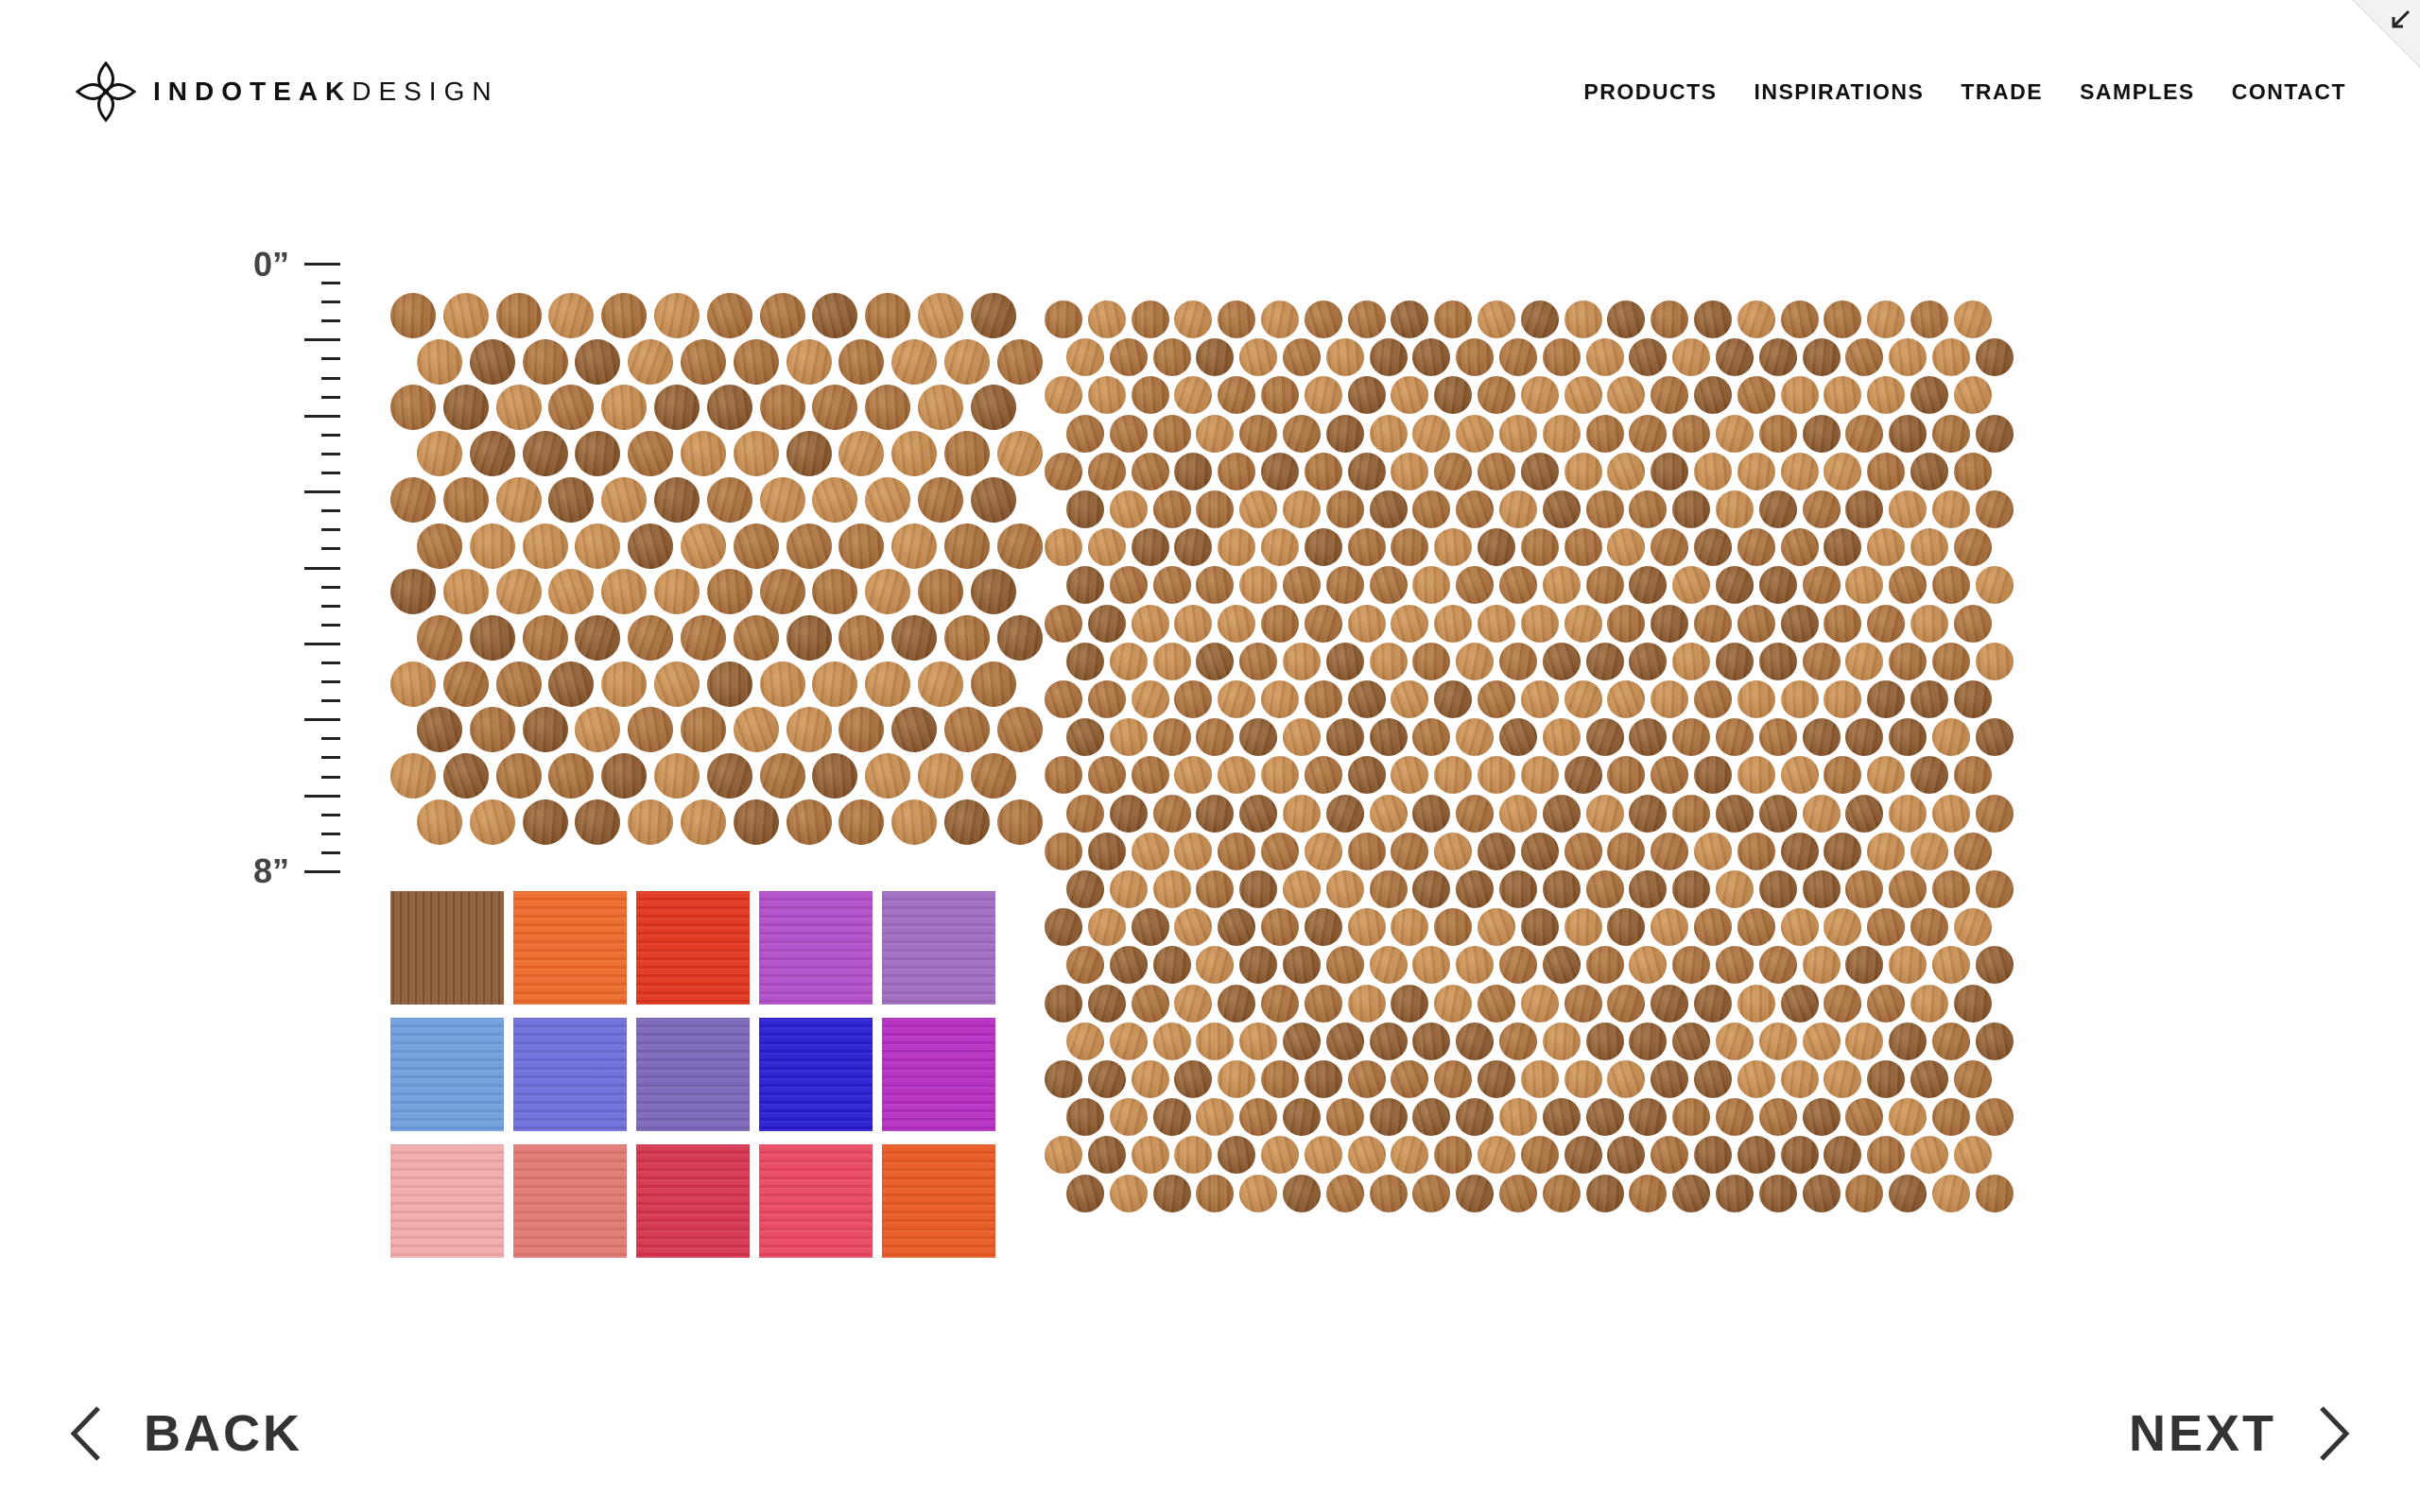 The width and height of the screenshot is (2420, 1512). Describe the element at coordinates (2138, 91) in the screenshot. I see `nav-samples: SAMPLES` at that location.